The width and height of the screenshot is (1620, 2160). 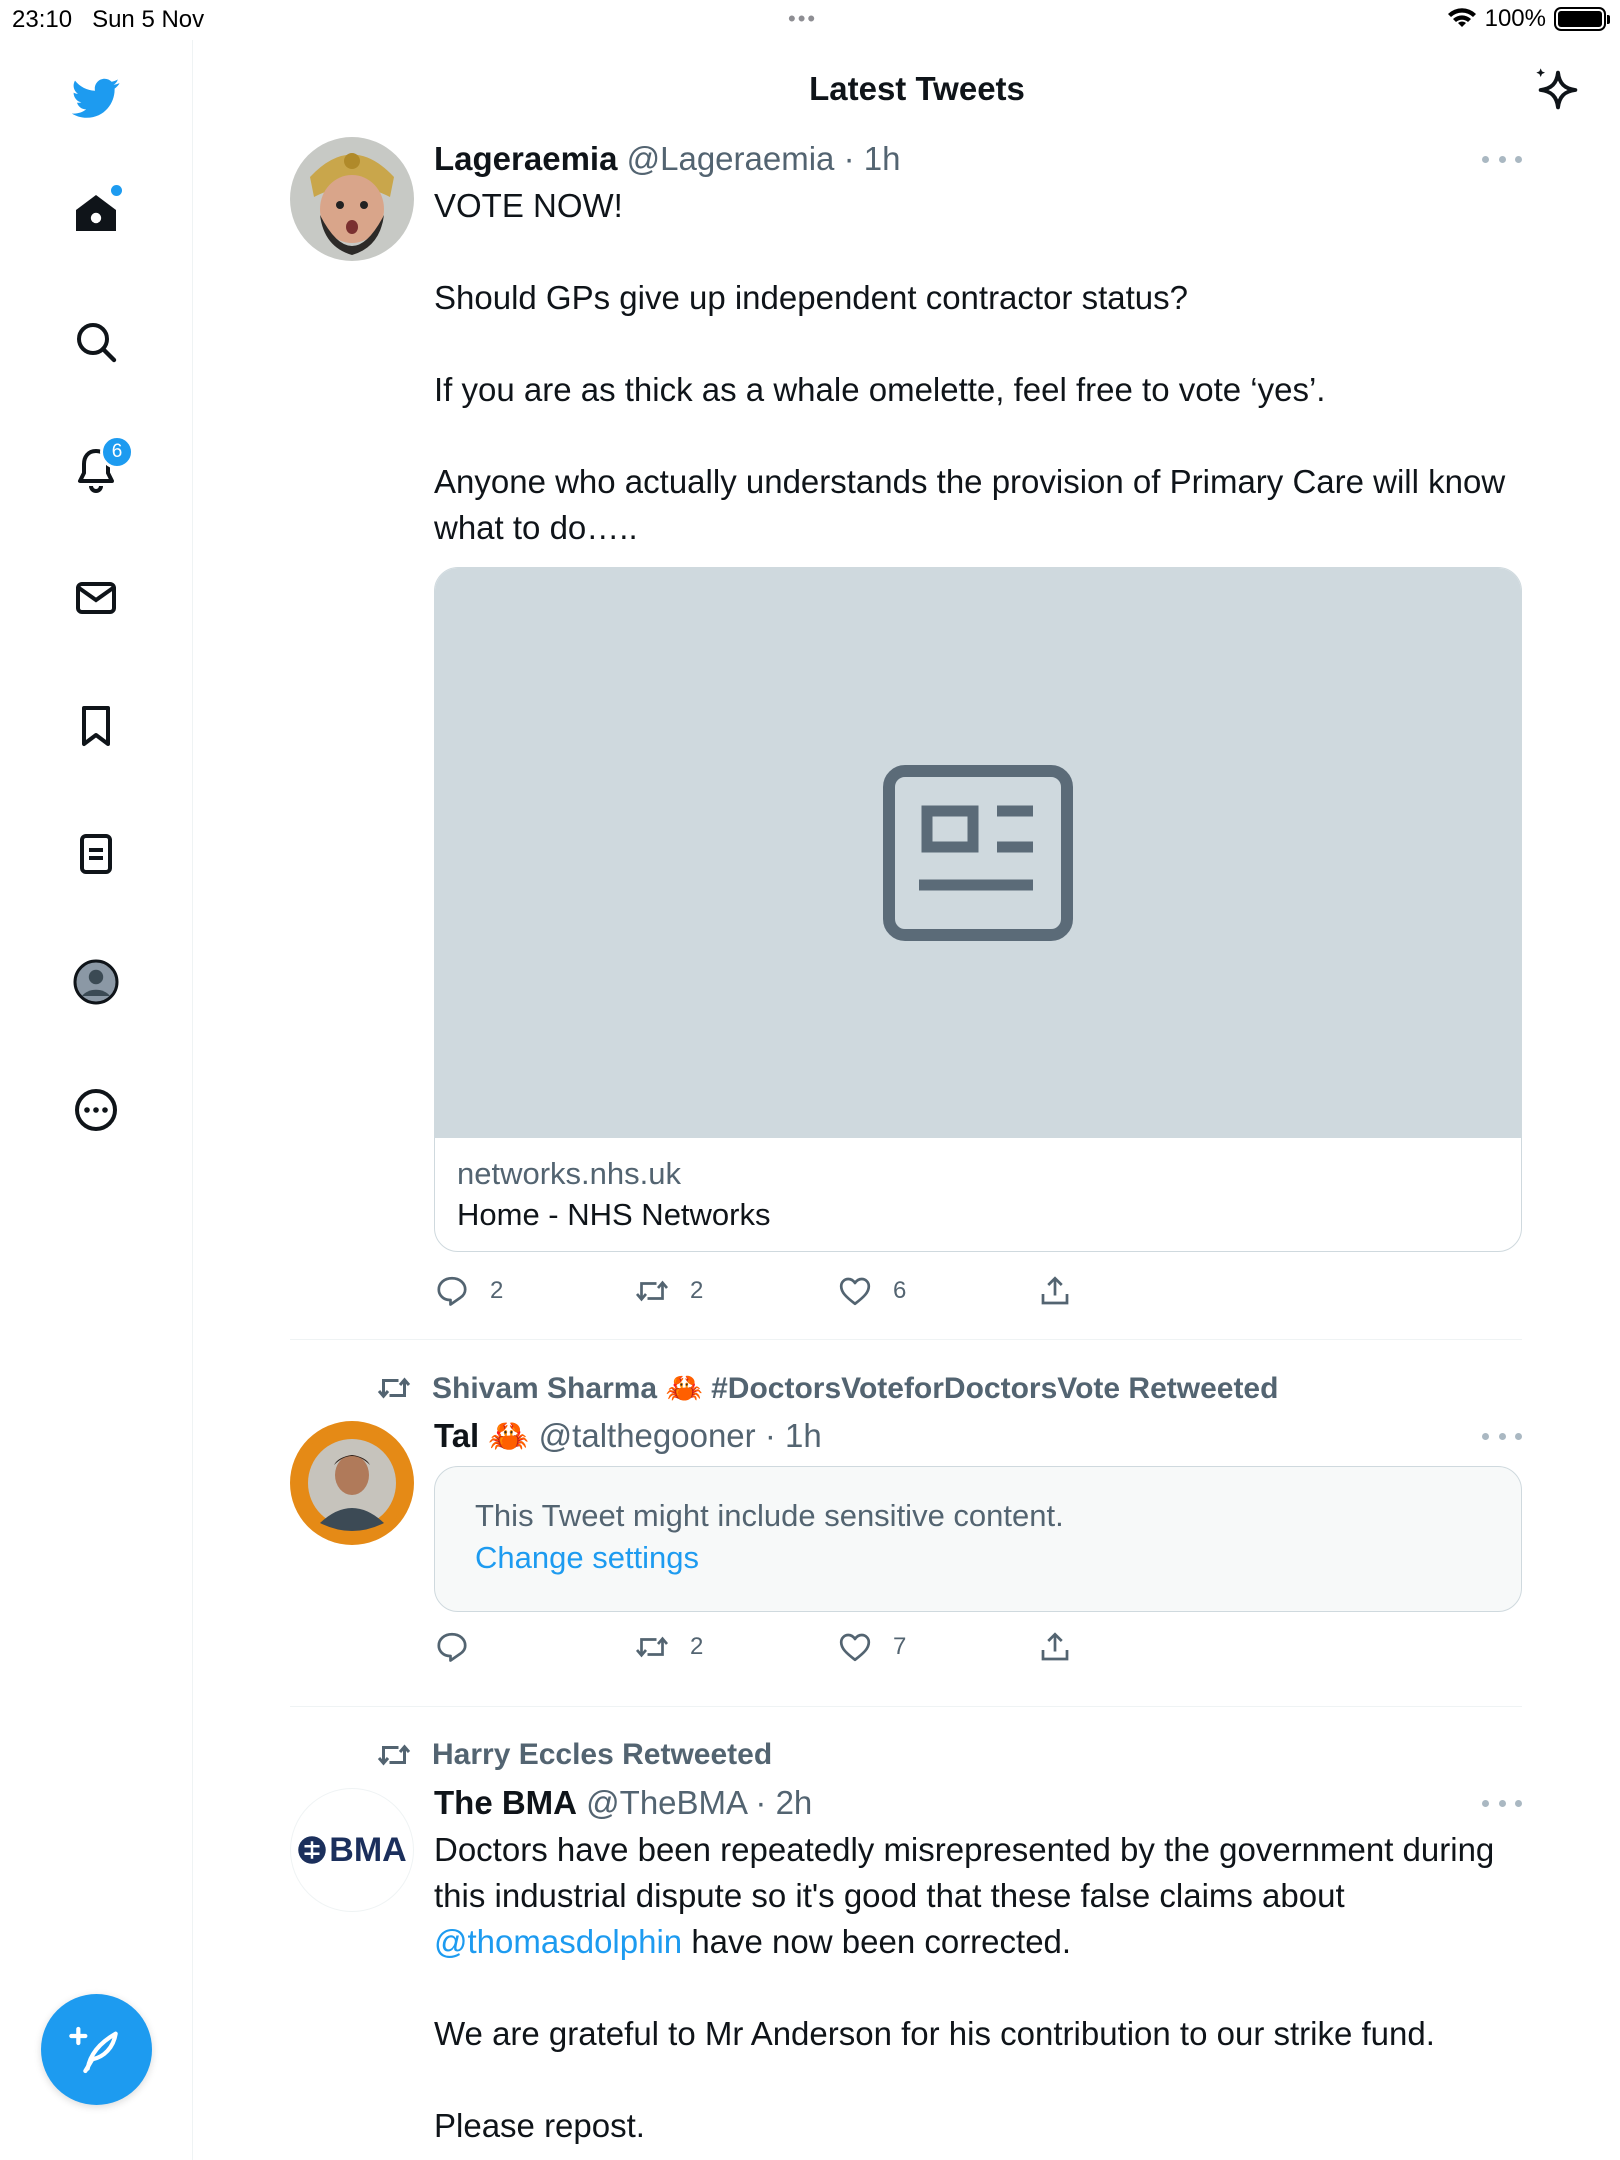 I want to click on tweet-meta: The BMA @TheBMA · 2h, so click(x=978, y=1803).